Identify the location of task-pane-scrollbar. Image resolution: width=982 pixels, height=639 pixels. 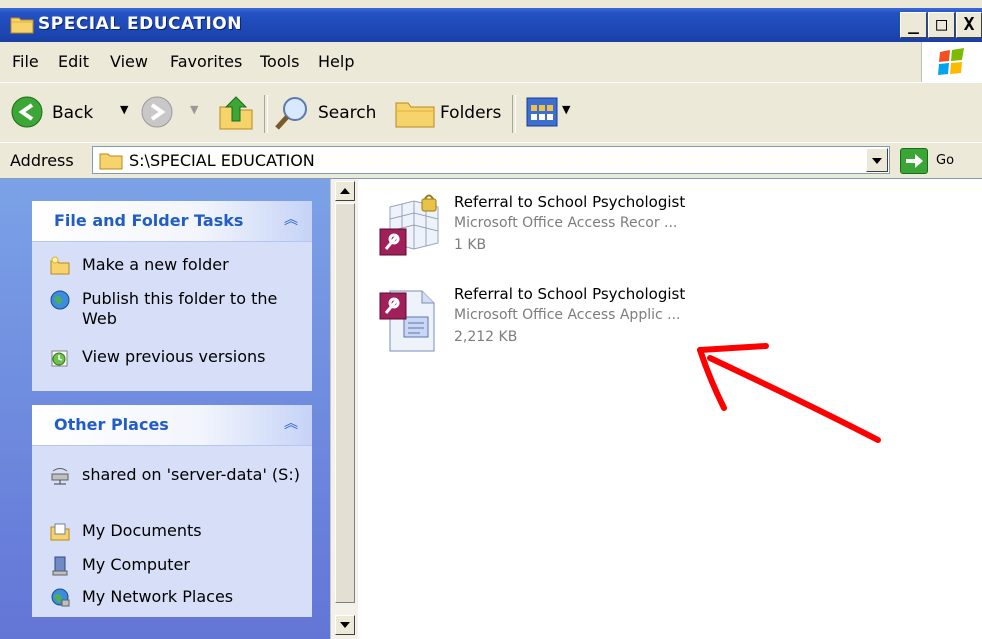
(344, 409).